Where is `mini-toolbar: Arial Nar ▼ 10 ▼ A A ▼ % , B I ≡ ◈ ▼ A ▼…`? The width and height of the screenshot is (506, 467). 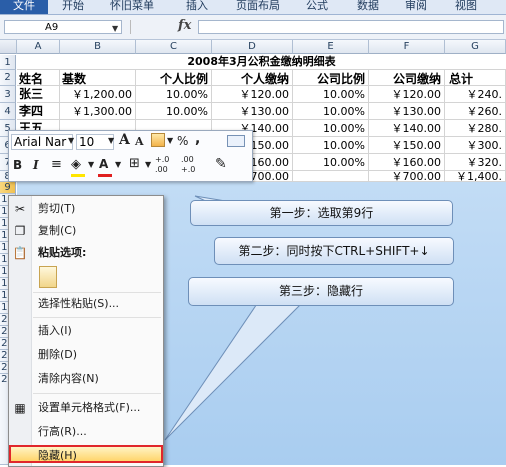
mini-toolbar: Arial Nar ▼ 10 ▼ A A ▼ % , B I ≡ ◈ ▼ A ▼… is located at coordinates (130, 156).